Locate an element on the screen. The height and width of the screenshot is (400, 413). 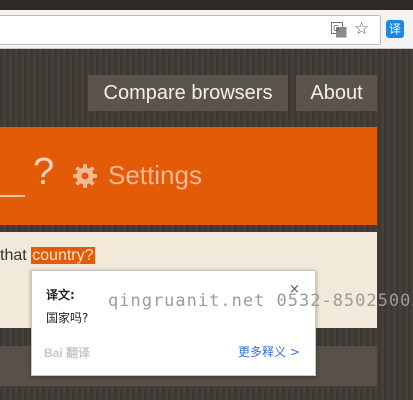
question-mark: ? is located at coordinates (44, 172).